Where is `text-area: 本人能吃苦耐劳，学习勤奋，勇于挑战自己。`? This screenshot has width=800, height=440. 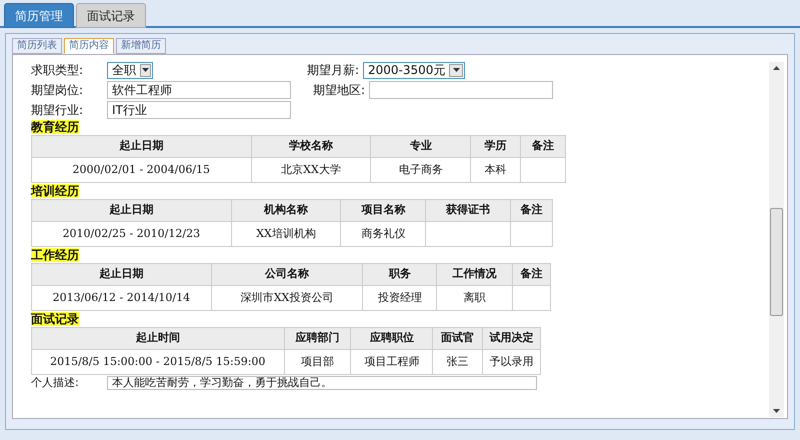
text-area: 本人能吃苦耐劳，学习勤奋，勇于挑战自己。 is located at coordinates (322, 383).